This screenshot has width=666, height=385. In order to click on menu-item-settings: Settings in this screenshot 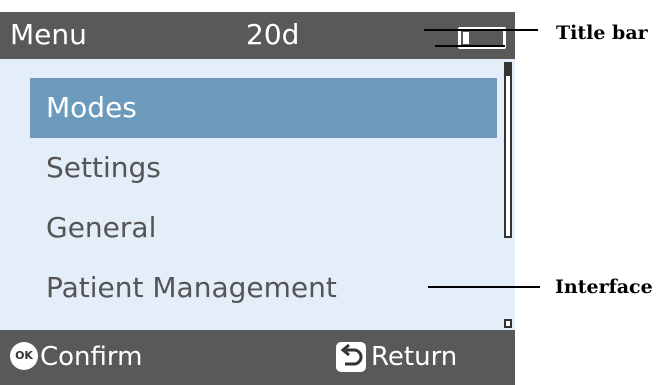, I will do `click(263, 168)`.